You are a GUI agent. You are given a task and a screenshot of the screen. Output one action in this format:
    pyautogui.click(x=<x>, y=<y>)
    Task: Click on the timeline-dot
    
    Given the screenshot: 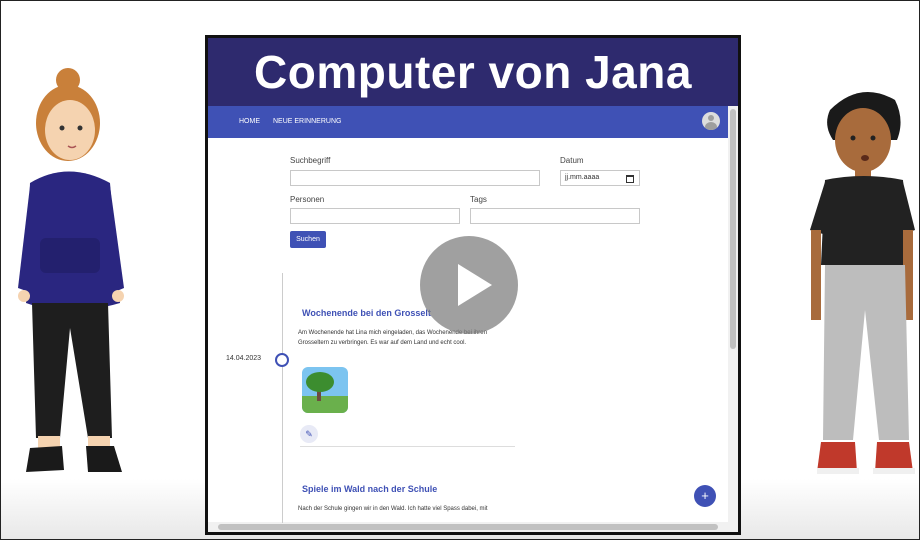 What is the action you would take?
    pyautogui.click(x=282, y=360)
    